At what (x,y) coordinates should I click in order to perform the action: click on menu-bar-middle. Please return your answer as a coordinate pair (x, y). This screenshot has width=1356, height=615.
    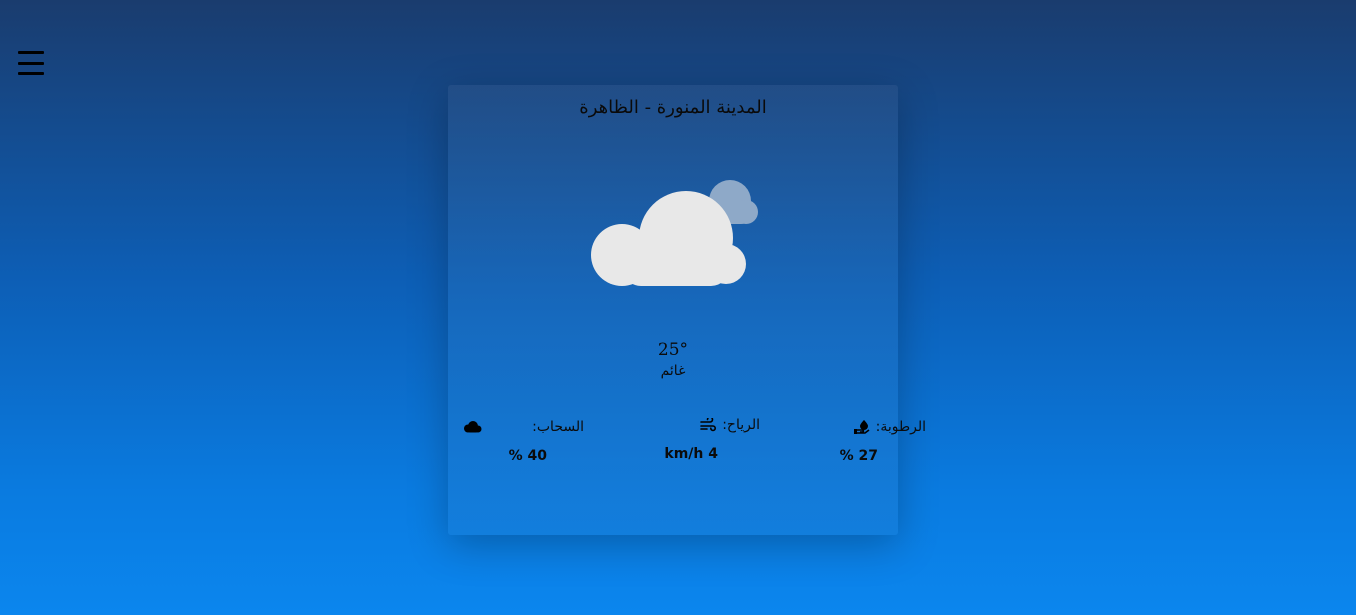
    Looking at the image, I should click on (31, 63).